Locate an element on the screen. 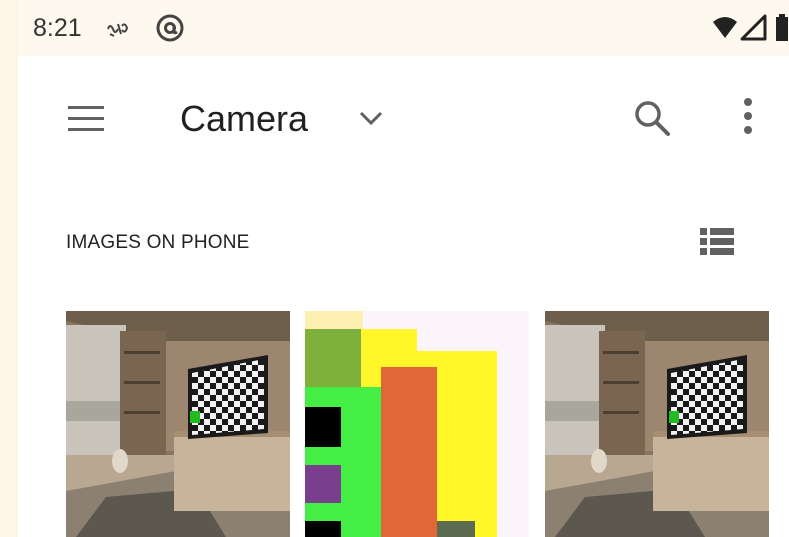  list-view-toggle is located at coordinates (717, 242).